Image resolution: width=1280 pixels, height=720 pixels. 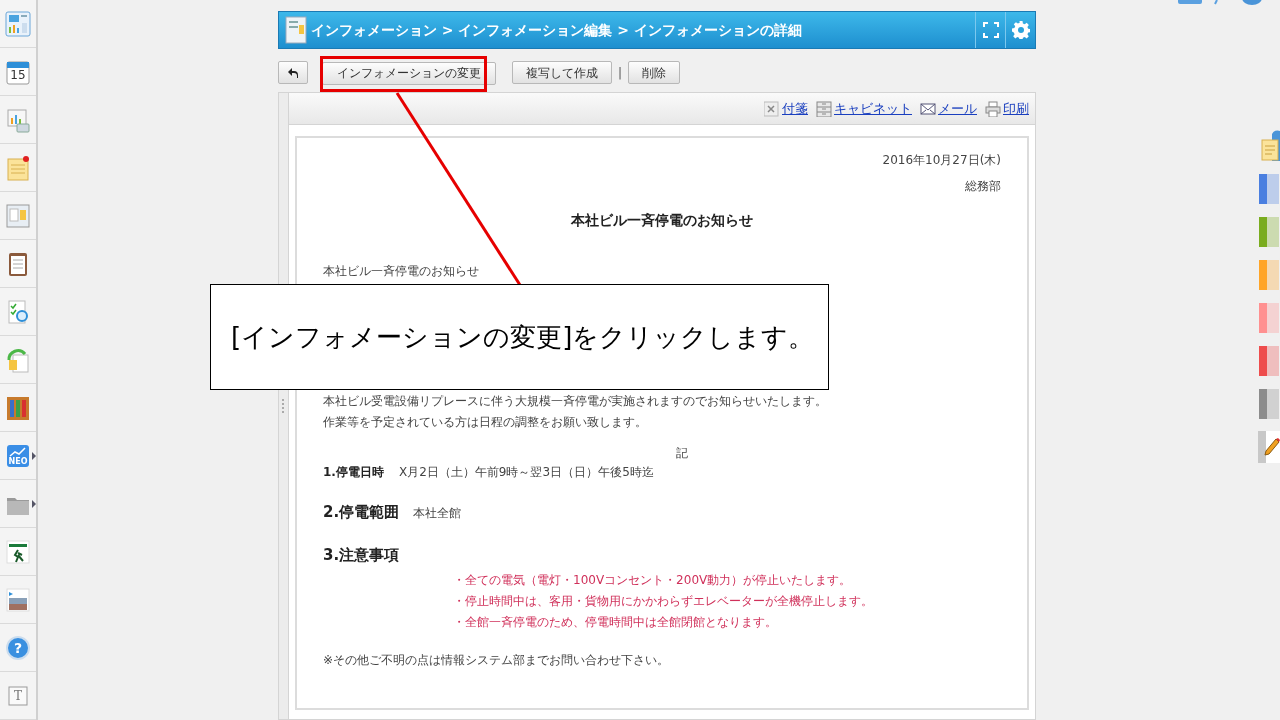 I want to click on action-link: 付箋, so click(x=795, y=108).